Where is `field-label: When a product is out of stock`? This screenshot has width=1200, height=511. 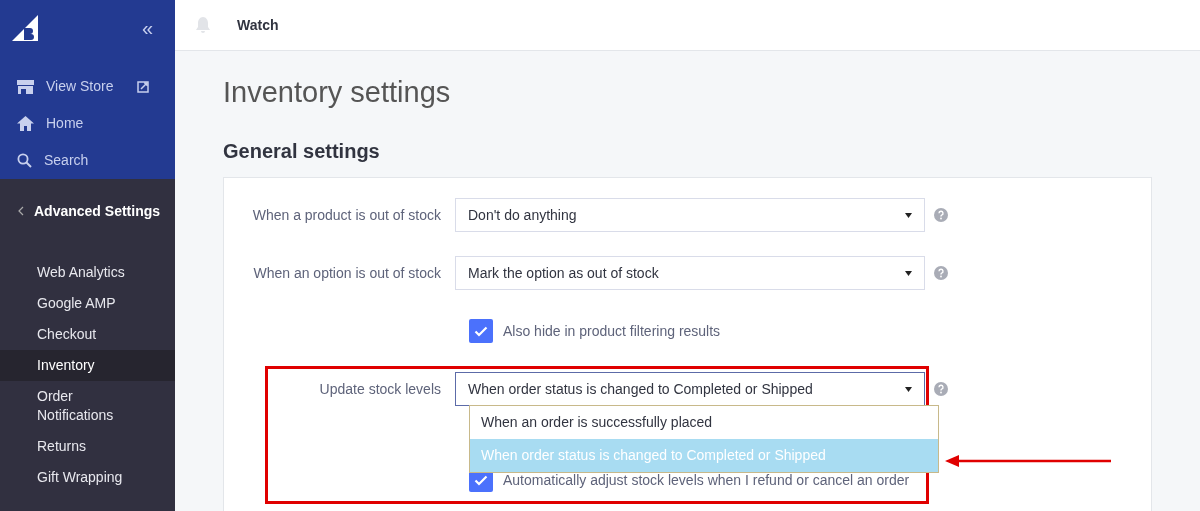 field-label: When a product is out of stock is located at coordinates (346, 215).